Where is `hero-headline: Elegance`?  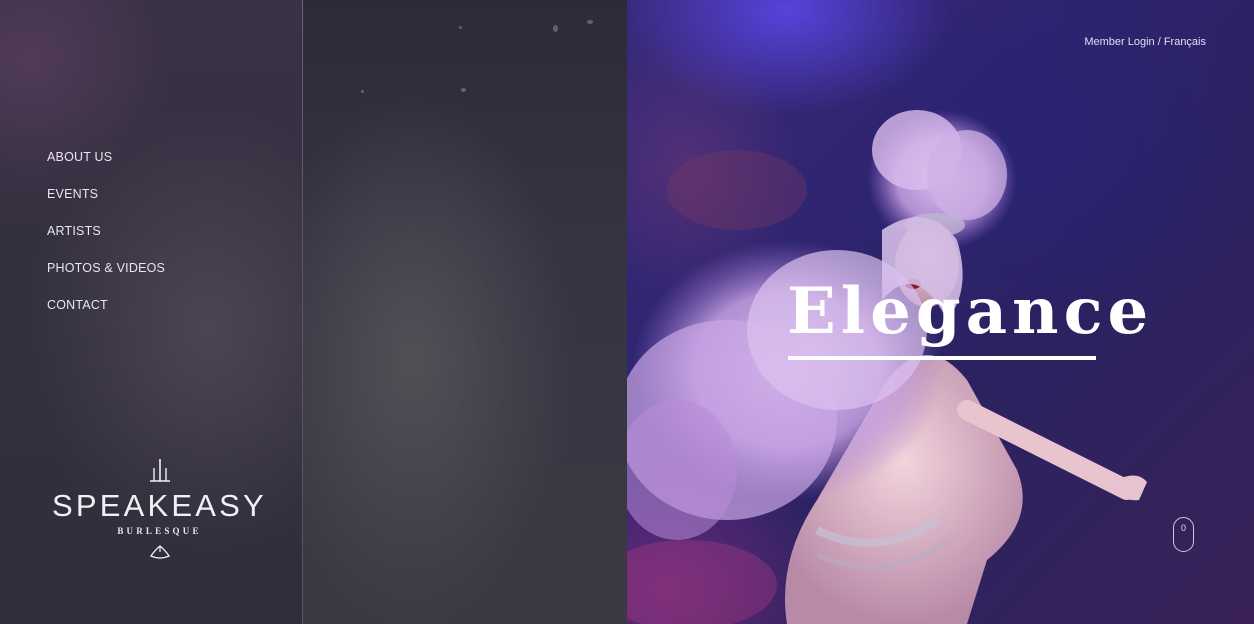
hero-headline: Elegance is located at coordinates (970, 311).